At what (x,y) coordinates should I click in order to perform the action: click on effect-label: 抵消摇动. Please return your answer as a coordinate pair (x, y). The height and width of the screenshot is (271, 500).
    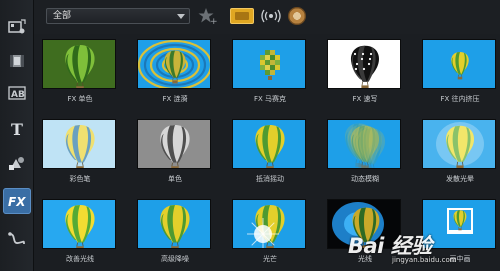
    Looking at the image, I should click on (270, 179).